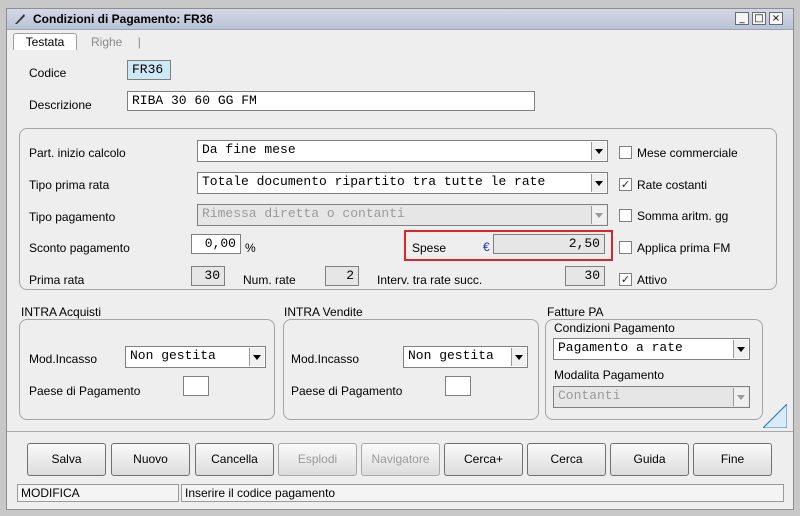 This screenshot has height=516, width=800. I want to click on minimize-button: _, so click(742, 18).